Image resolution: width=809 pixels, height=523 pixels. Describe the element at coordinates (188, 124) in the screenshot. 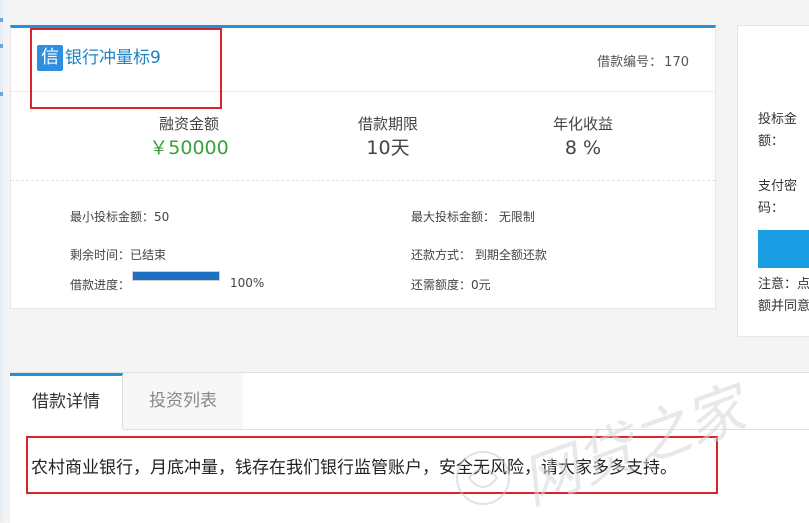

I see `stat-label: 融资金额` at that location.